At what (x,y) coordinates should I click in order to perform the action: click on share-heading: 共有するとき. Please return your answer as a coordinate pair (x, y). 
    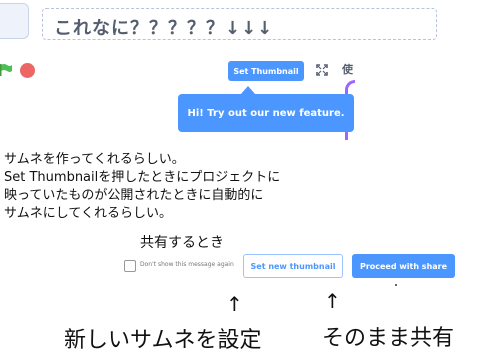
    Looking at the image, I should click on (182, 243).